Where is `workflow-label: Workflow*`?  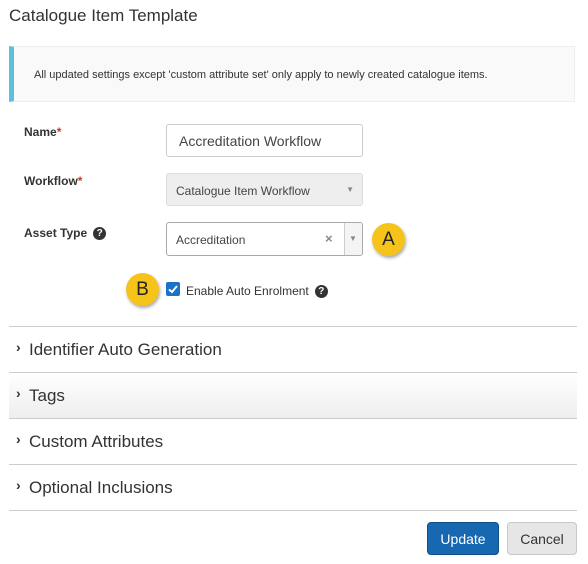
workflow-label: Workflow* is located at coordinates (53, 181).